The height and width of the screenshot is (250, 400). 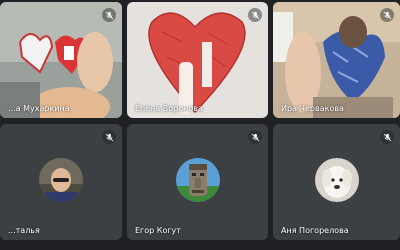 I want to click on participant-tile-6: Аня Погорелова, so click(x=336, y=182).